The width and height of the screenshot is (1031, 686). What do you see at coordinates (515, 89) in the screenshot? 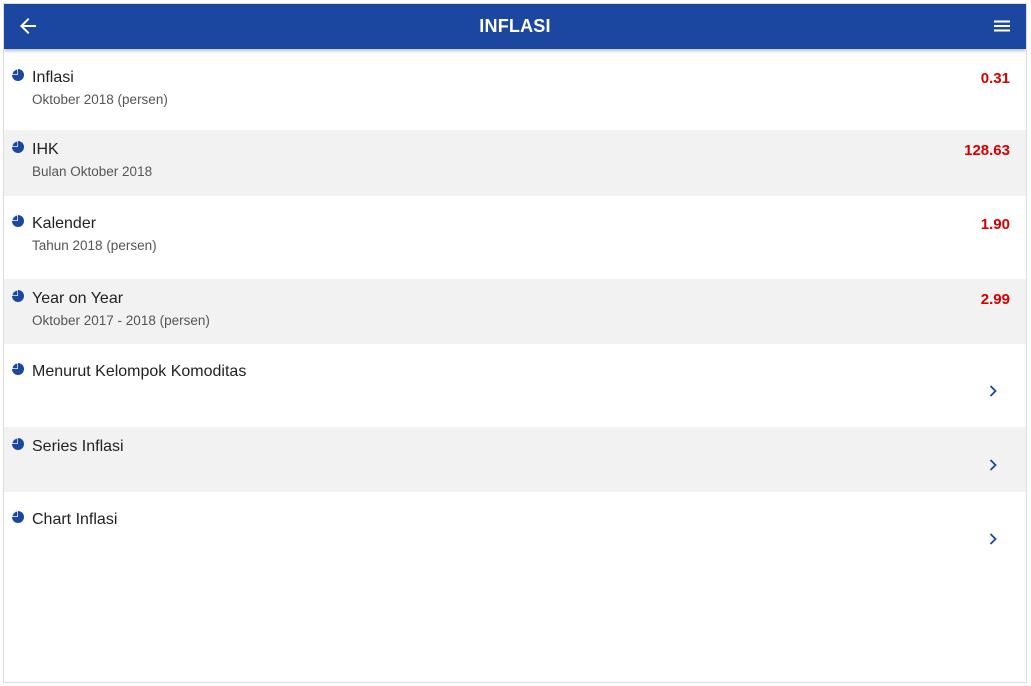
I see `list-item-inflasi: Inflasi Oktober 2018 (persen) 0.31` at bounding box center [515, 89].